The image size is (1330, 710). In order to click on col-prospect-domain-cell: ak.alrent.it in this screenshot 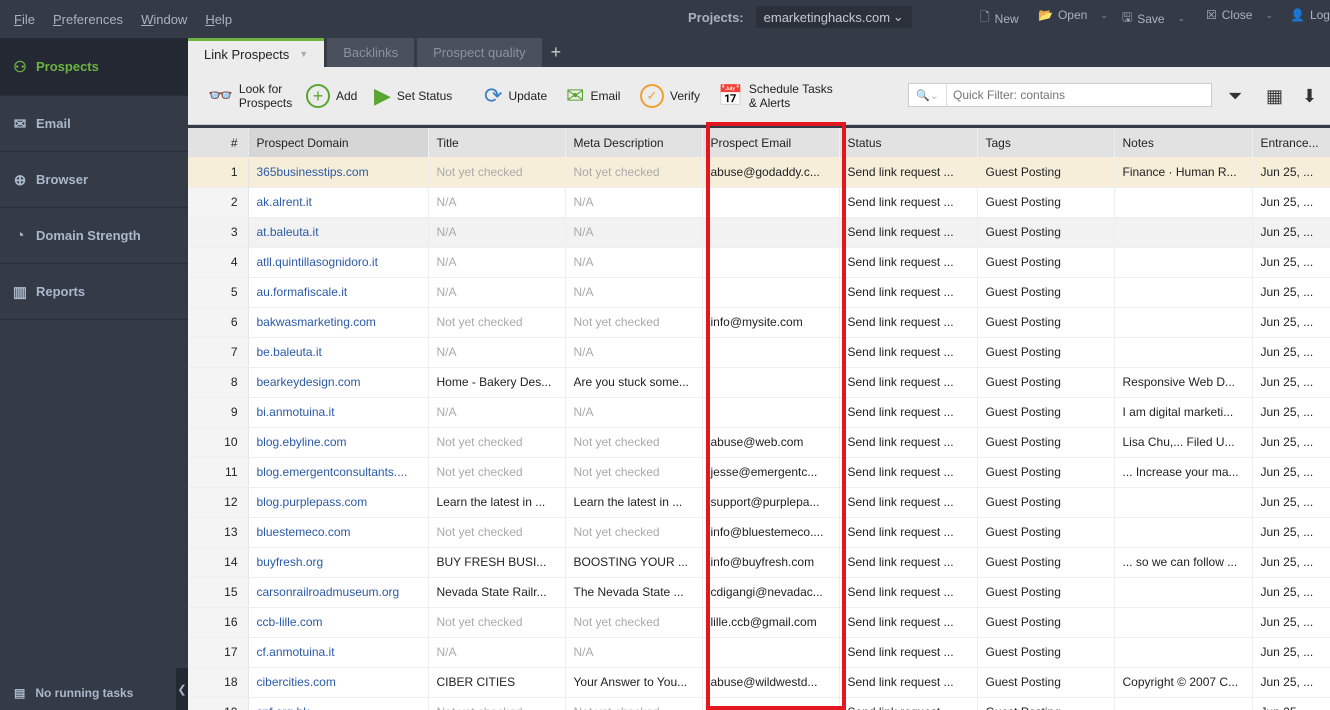, I will do `click(338, 202)`.